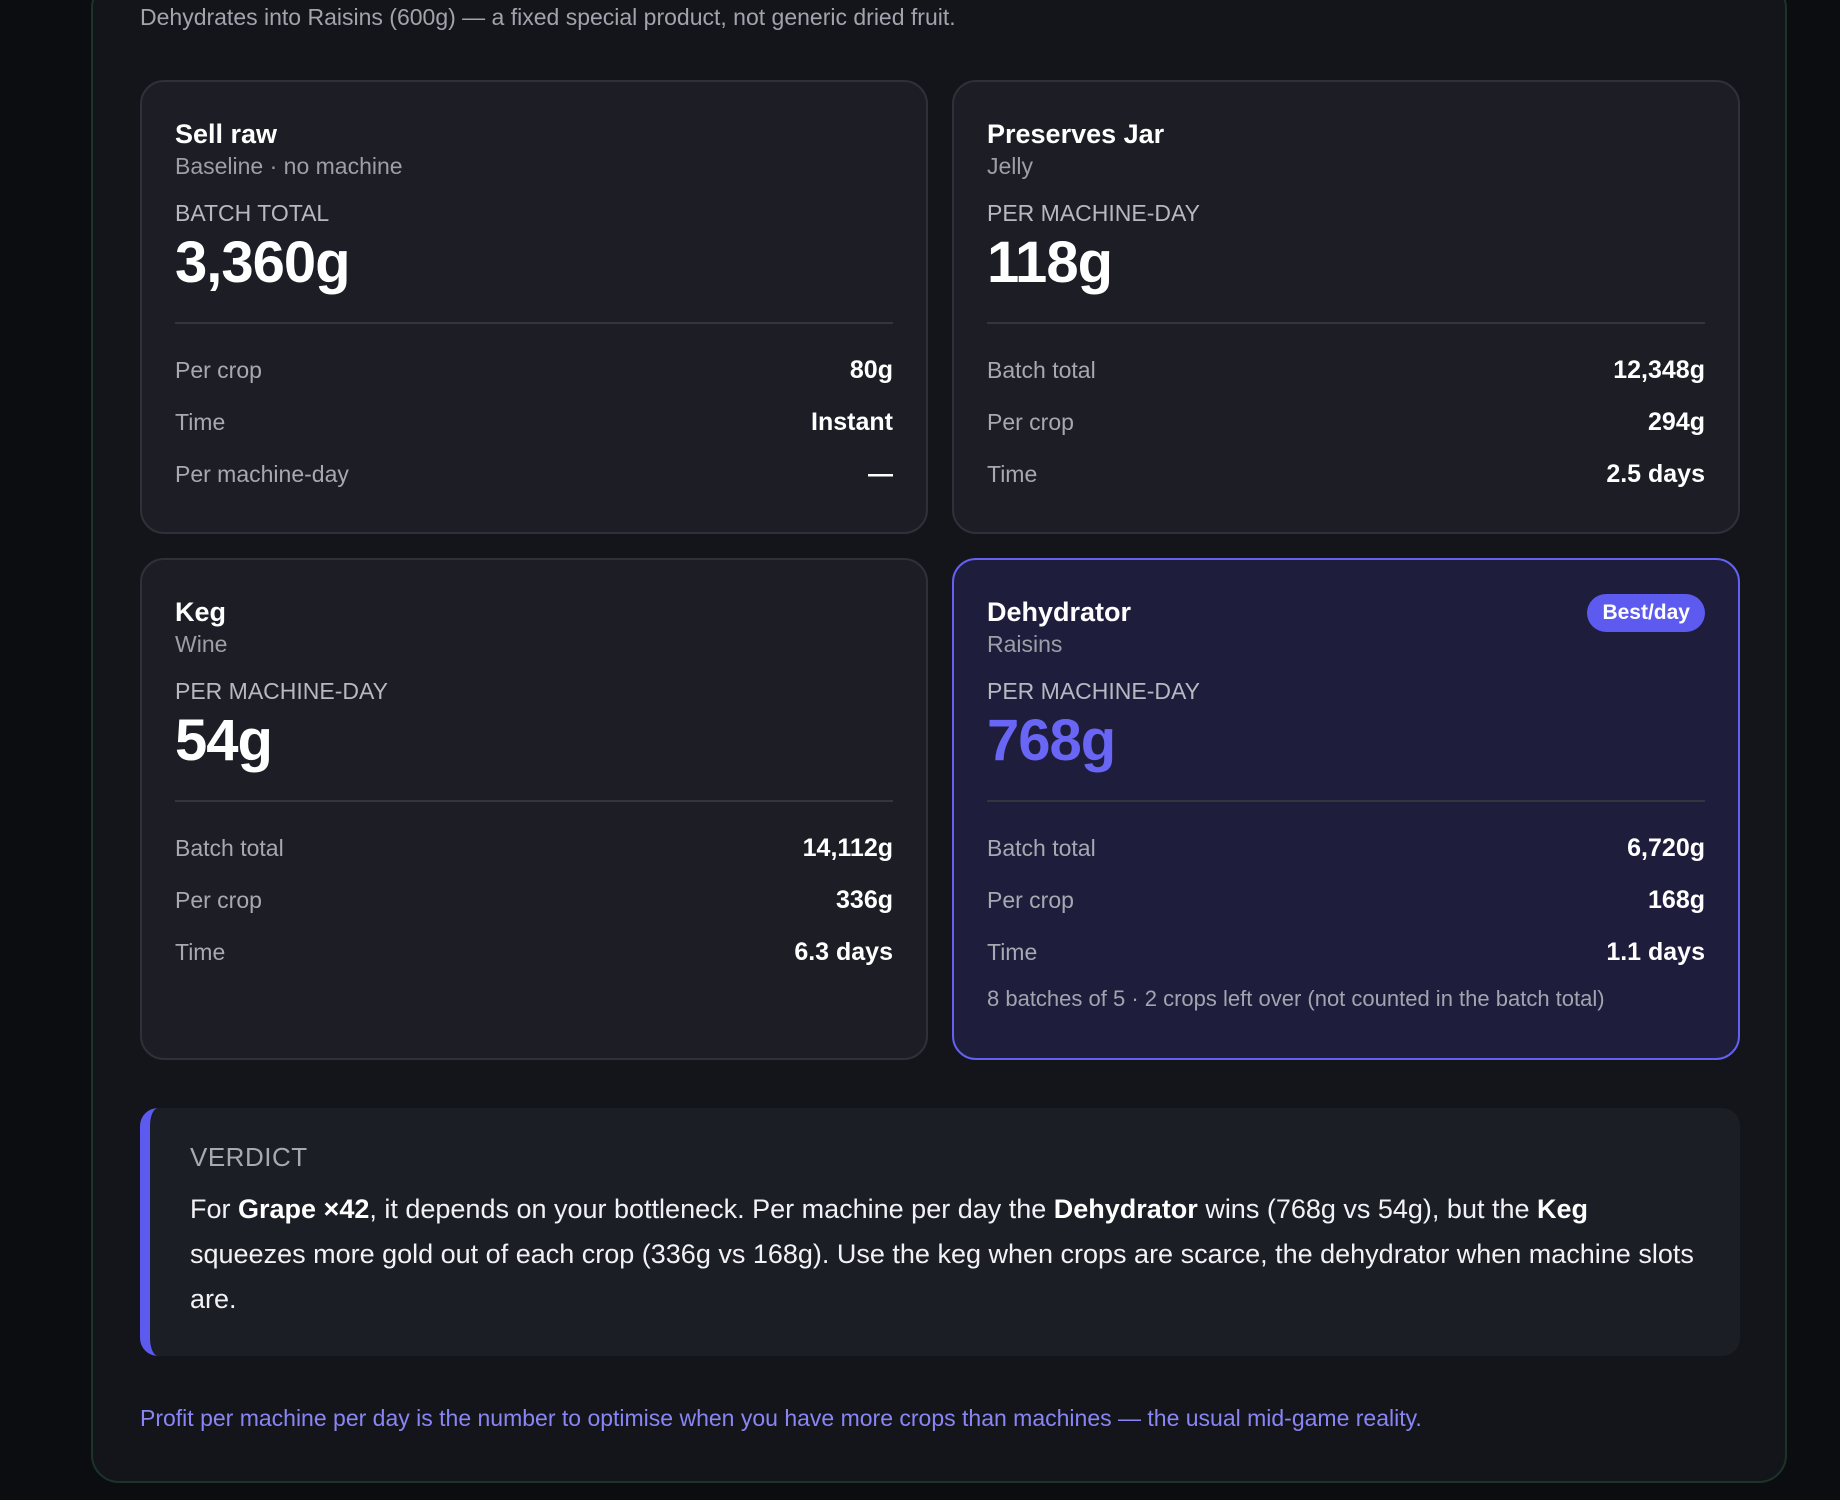 The image size is (1840, 1500). Describe the element at coordinates (534, 370) in the screenshot. I see `stat-row: Per crop 80g` at that location.